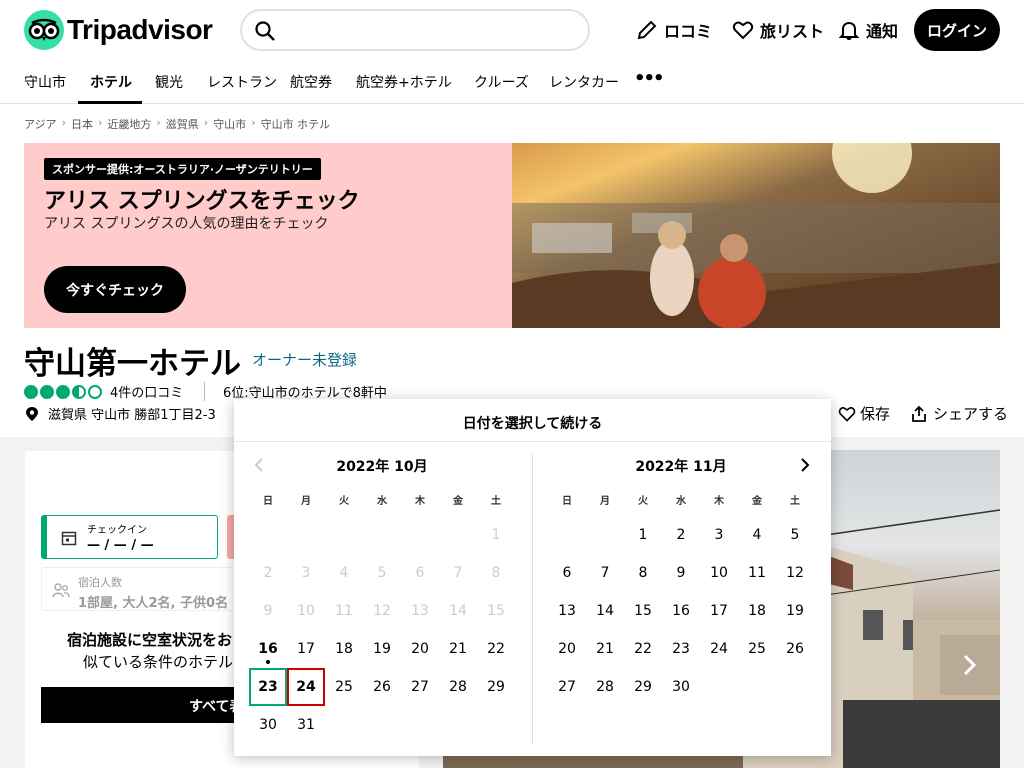 This screenshot has width=1024, height=768. I want to click on tab-sightseeing: 観光, so click(169, 82).